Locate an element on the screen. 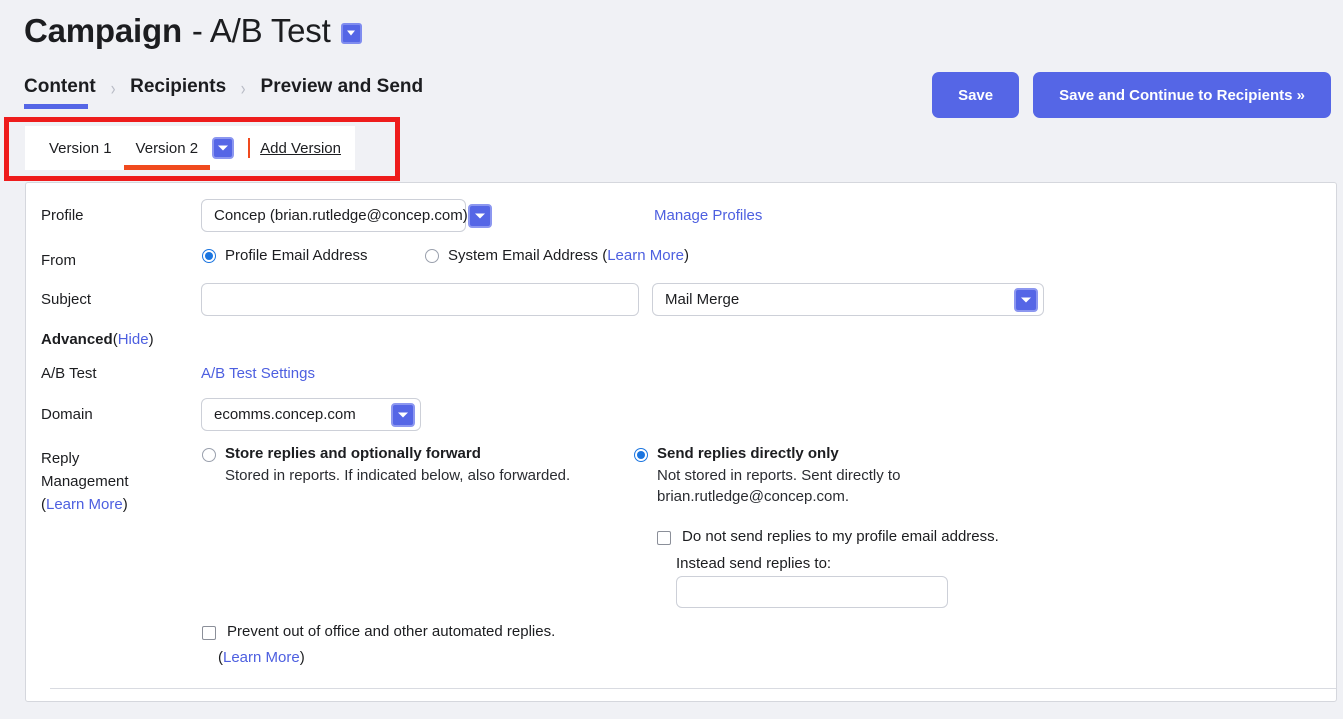 The width and height of the screenshot is (1343, 719). radio-system-email is located at coordinates (432, 255).